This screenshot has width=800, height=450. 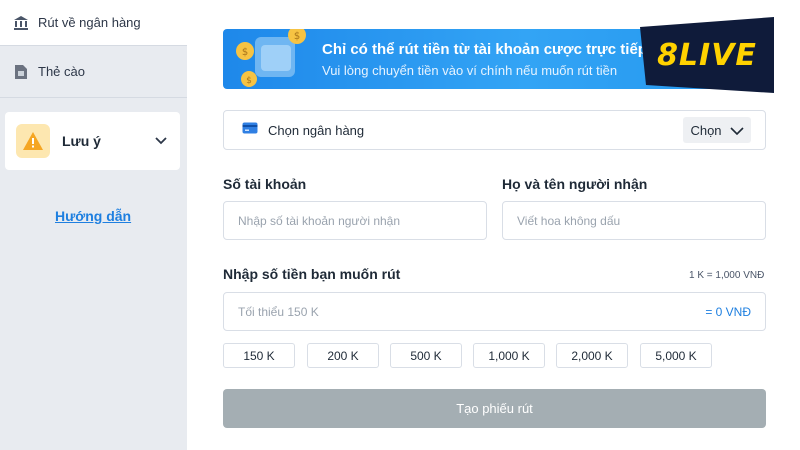 I want to click on amount-label: Nhập số tiền bạn muốn rút, so click(x=312, y=274).